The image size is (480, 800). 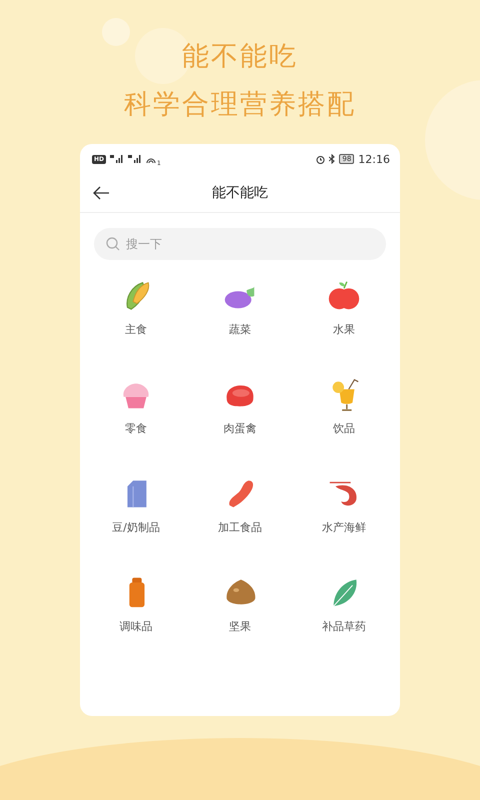 What do you see at coordinates (344, 603) in the screenshot?
I see `category-item: 补品草药` at bounding box center [344, 603].